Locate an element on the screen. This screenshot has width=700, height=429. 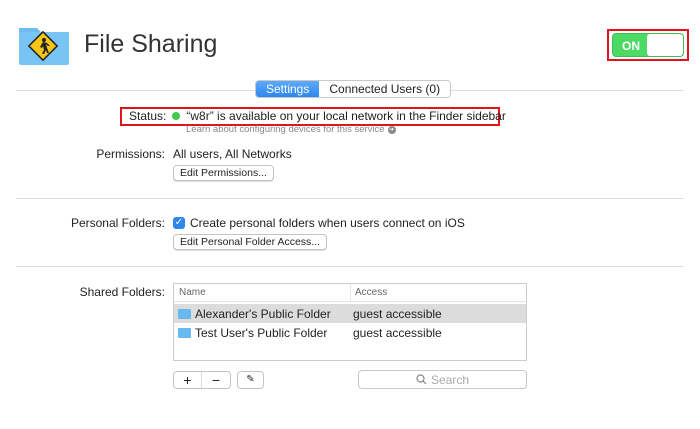
checkbox: ✓ is located at coordinates (179, 223).